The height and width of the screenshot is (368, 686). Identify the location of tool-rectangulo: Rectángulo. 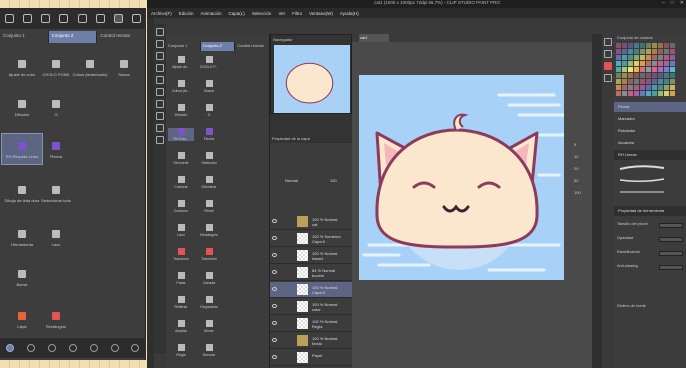
(56, 320).